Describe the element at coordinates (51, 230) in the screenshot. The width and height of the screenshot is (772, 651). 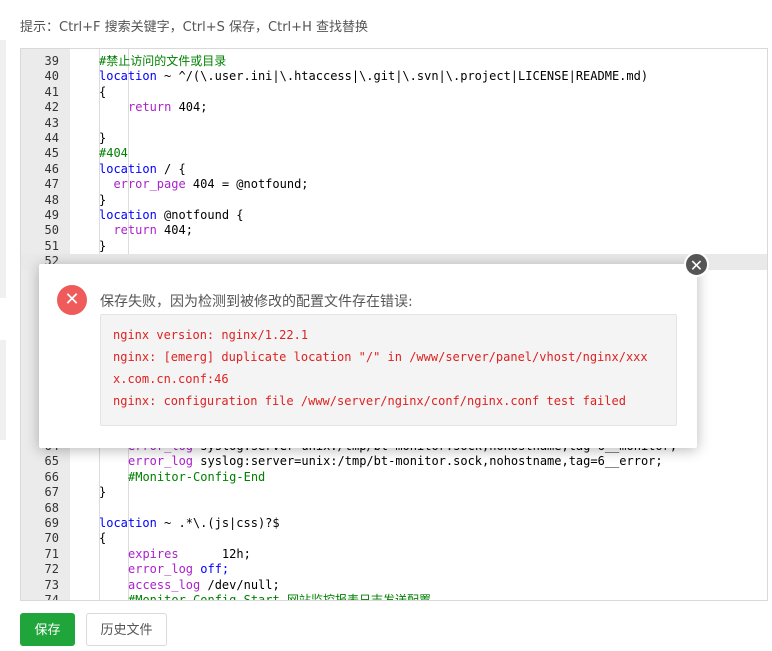
I see `line-number: 50` at that location.